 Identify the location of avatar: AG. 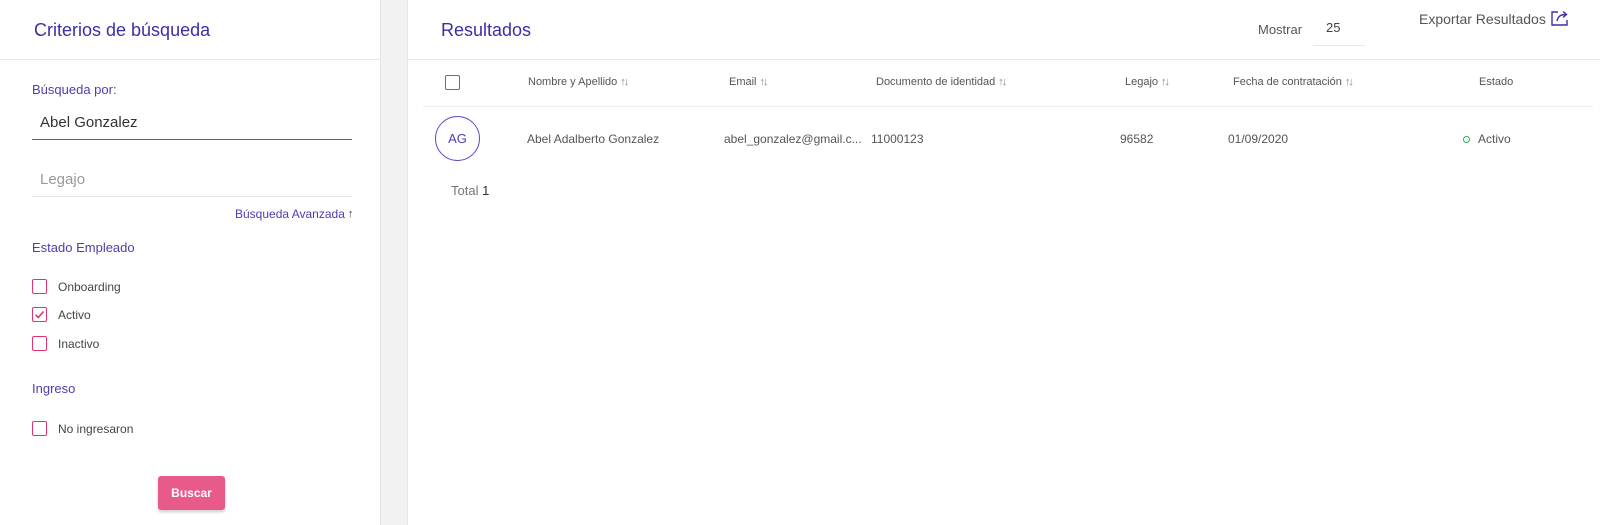
(457, 138).